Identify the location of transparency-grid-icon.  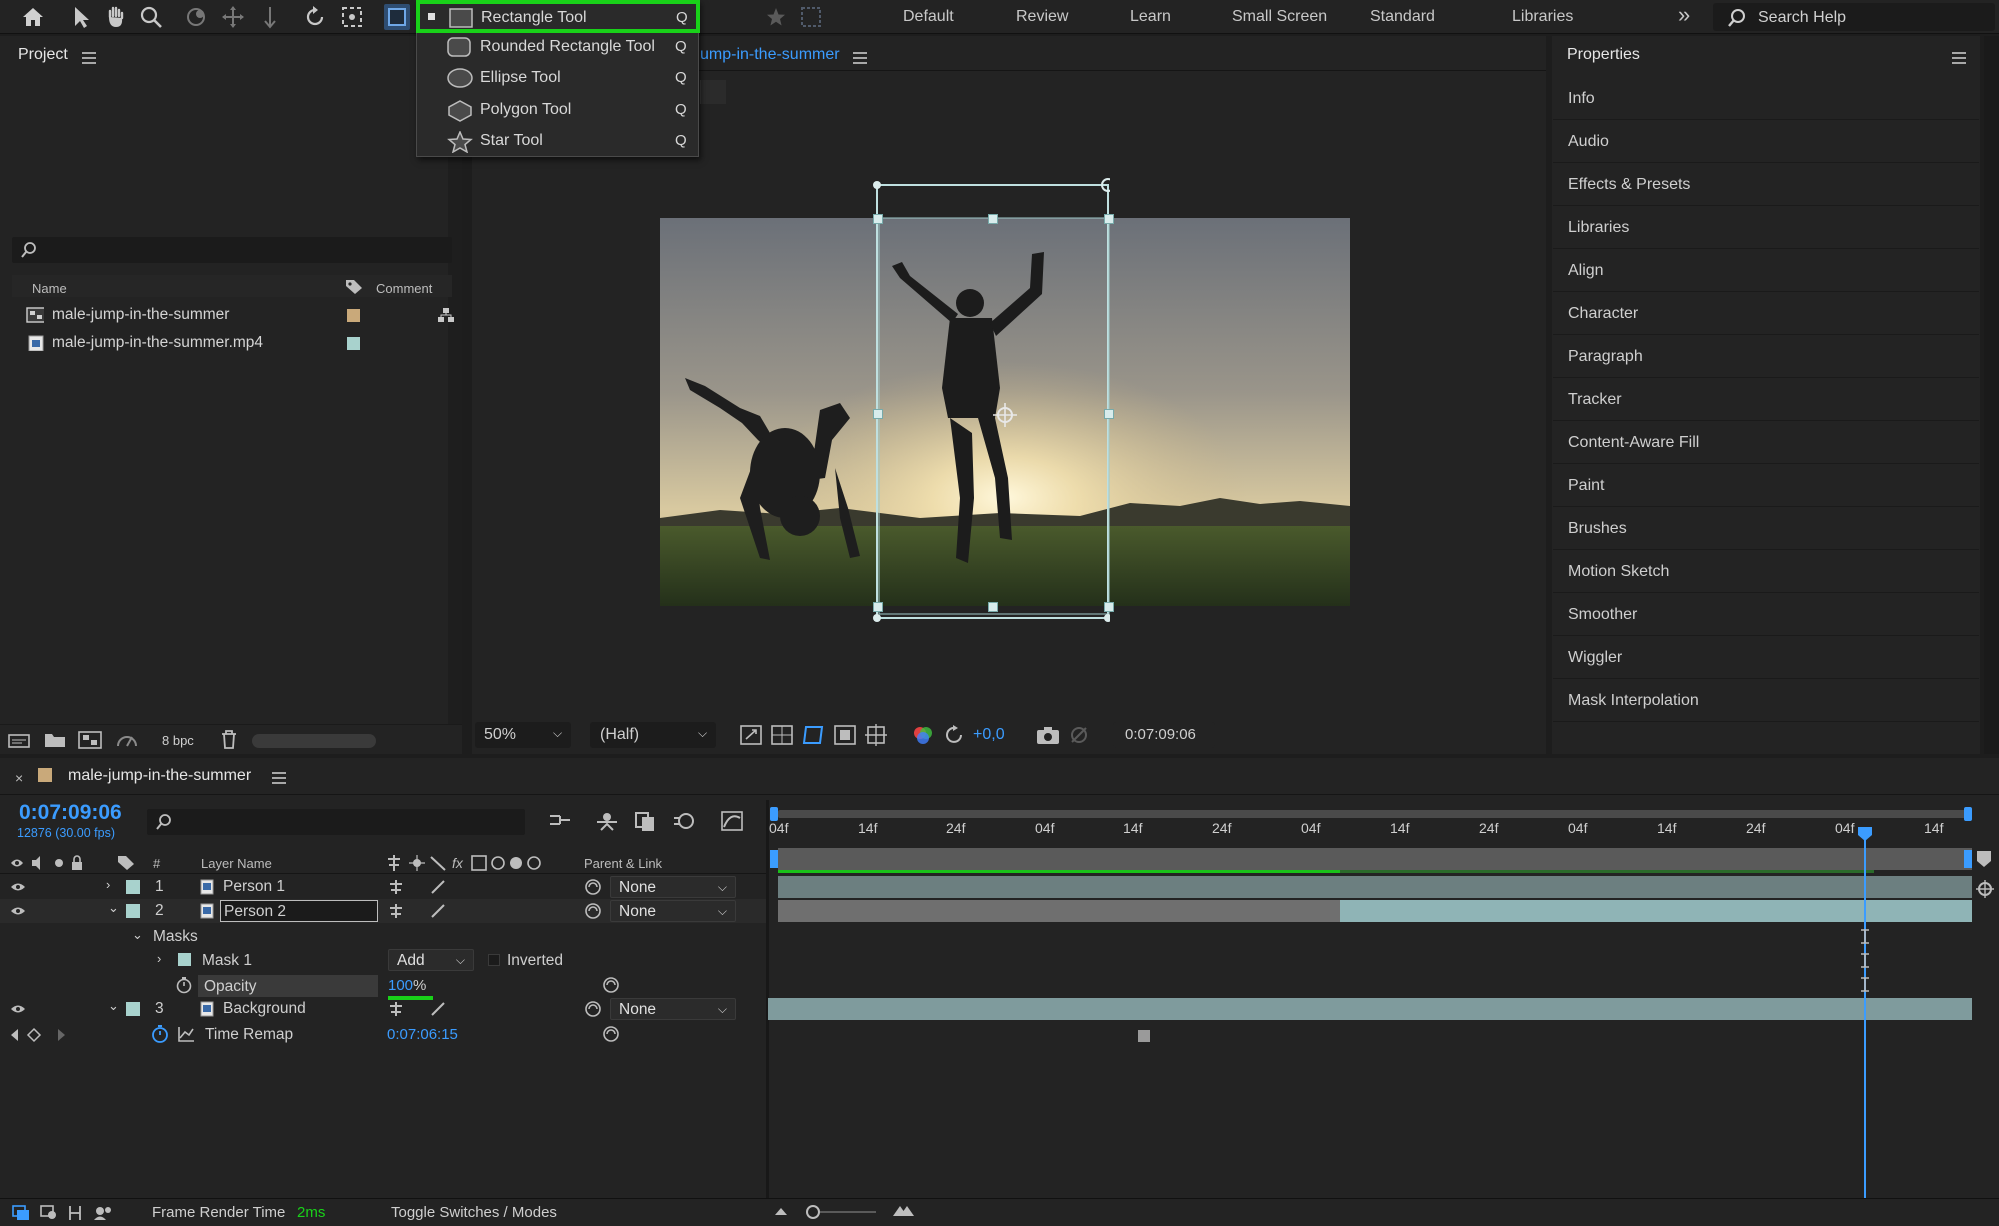
(782, 735).